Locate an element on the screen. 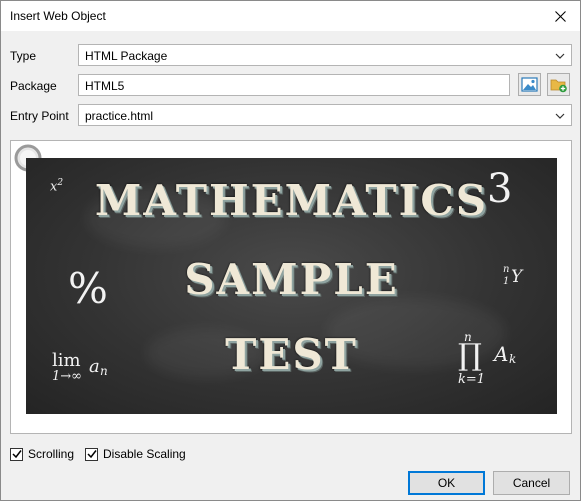 Image resolution: width=581 pixels, height=501 pixels. math-limit: lim 1→∞ a n is located at coordinates (97, 370).